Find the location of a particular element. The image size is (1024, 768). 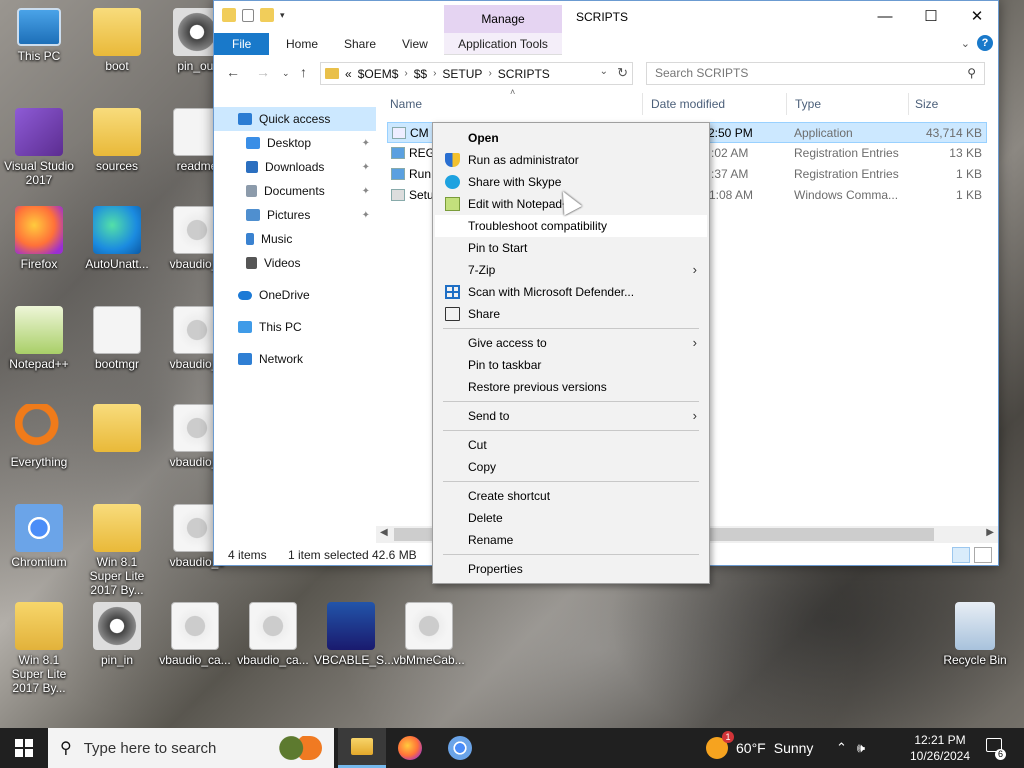

desktop-icon-notepadpp: Notepad++ is located at coordinates (39, 338).